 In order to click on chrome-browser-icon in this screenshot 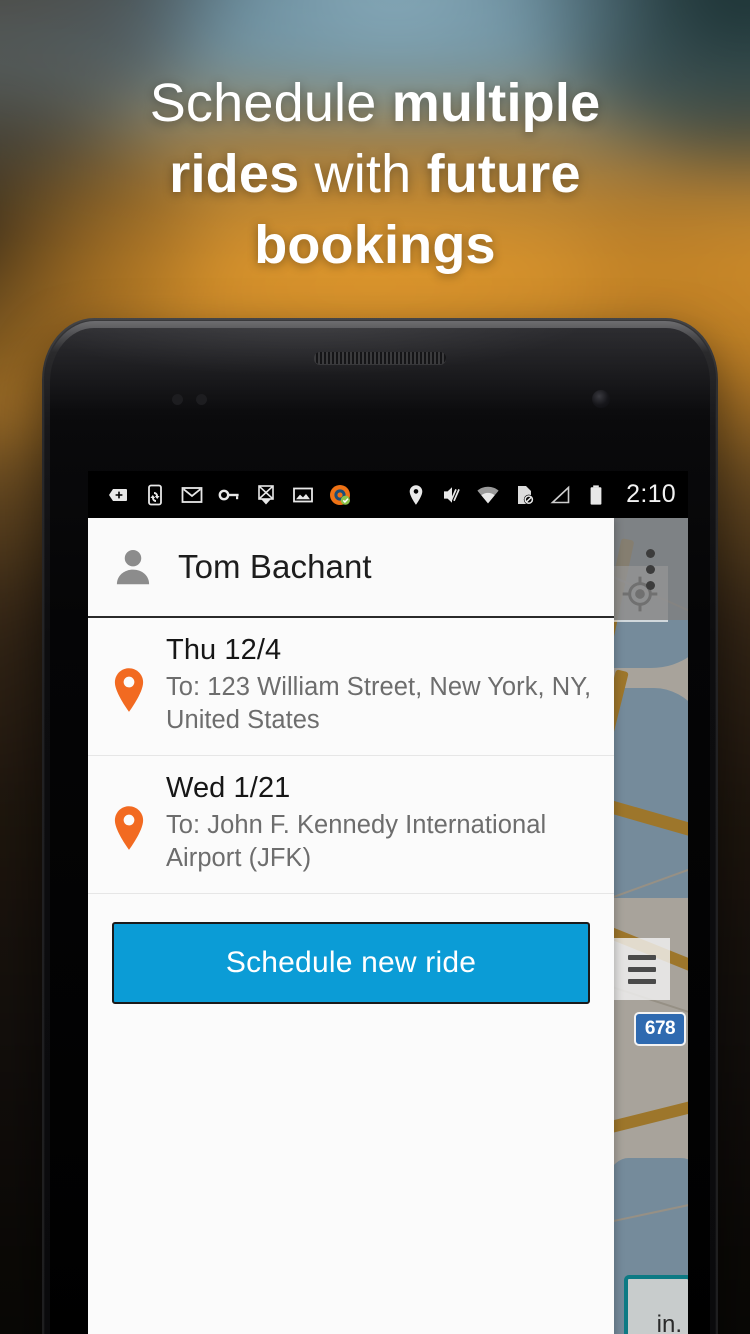, I will do `click(340, 494)`.